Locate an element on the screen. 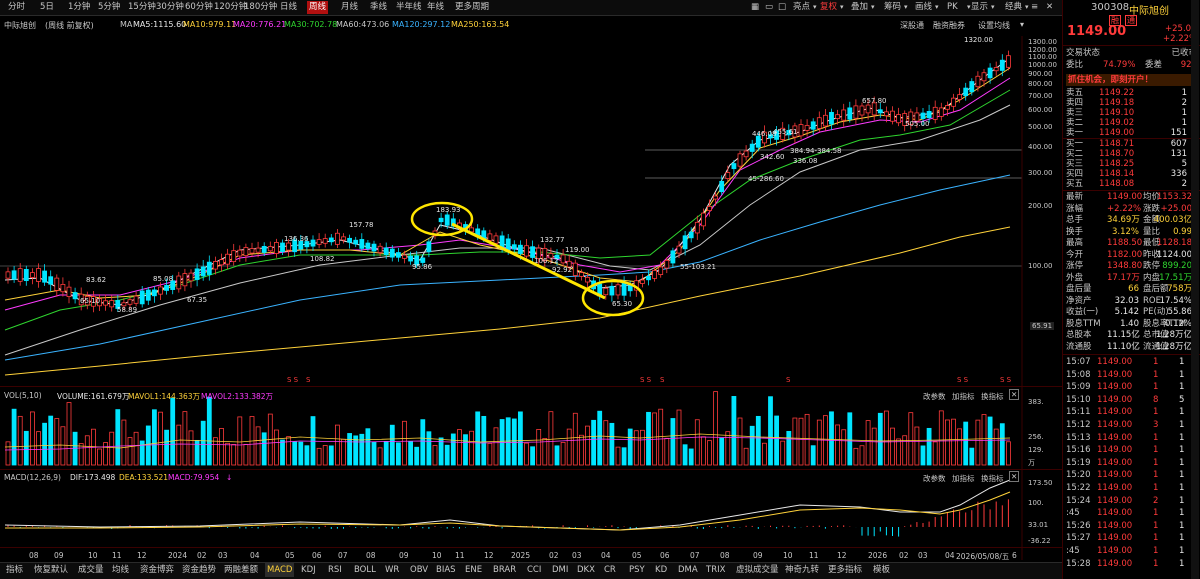 This screenshot has height=579, width=1200. indicator-tab: KDJ is located at coordinates (308, 570).